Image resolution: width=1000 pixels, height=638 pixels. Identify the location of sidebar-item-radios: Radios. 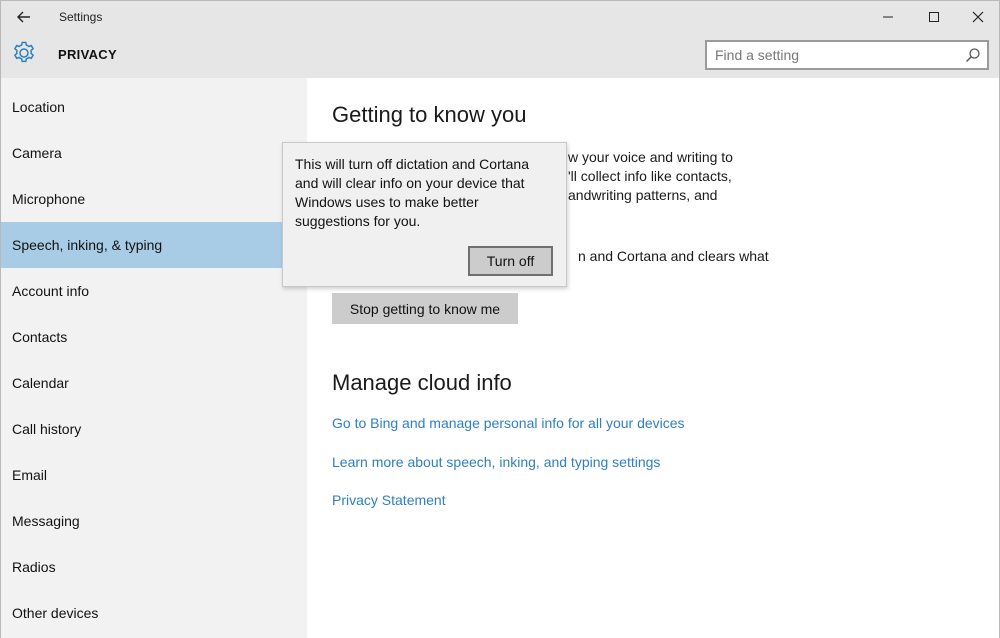
(143, 567).